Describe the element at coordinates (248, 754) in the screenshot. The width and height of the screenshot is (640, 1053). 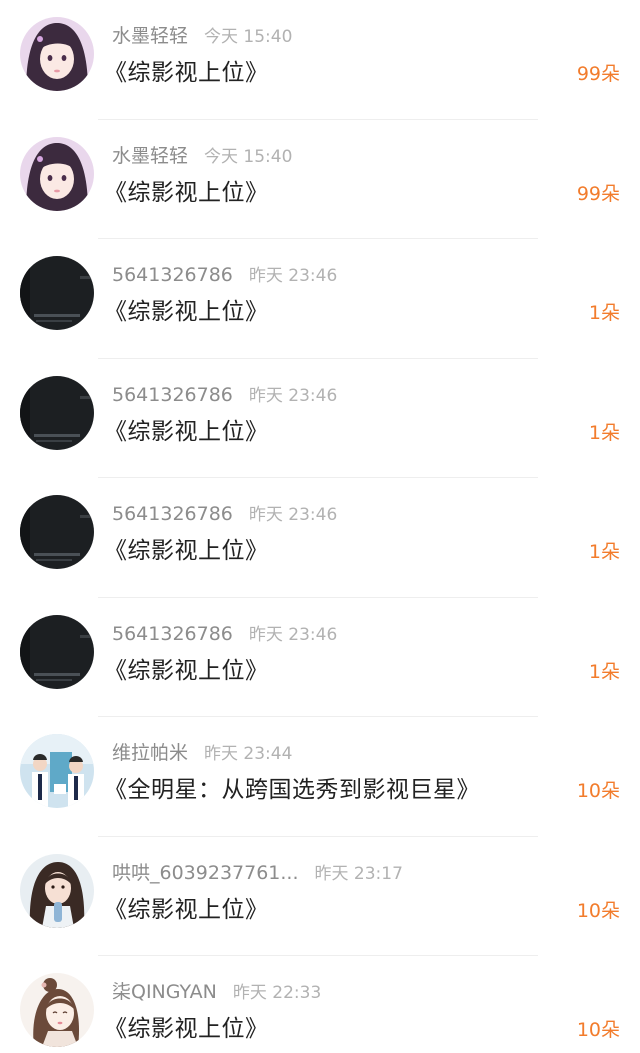
I see `timestamp: 昨天 23:44` at that location.